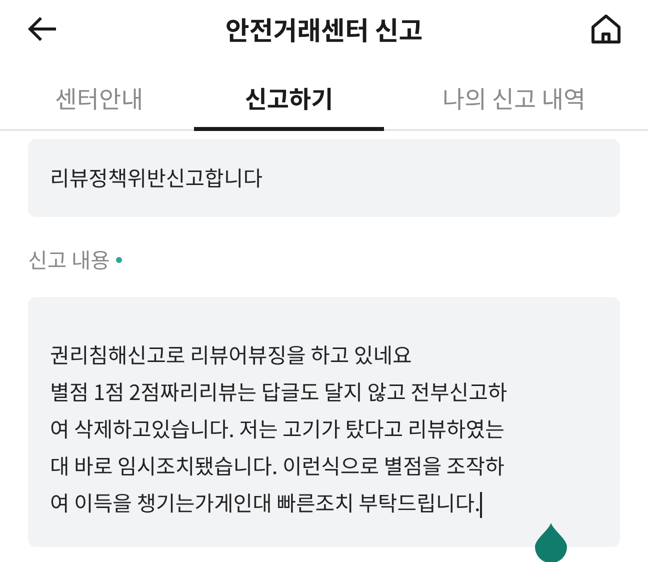 The image size is (648, 562). What do you see at coordinates (69, 260) in the screenshot?
I see `field-label: 신고 내용` at bounding box center [69, 260].